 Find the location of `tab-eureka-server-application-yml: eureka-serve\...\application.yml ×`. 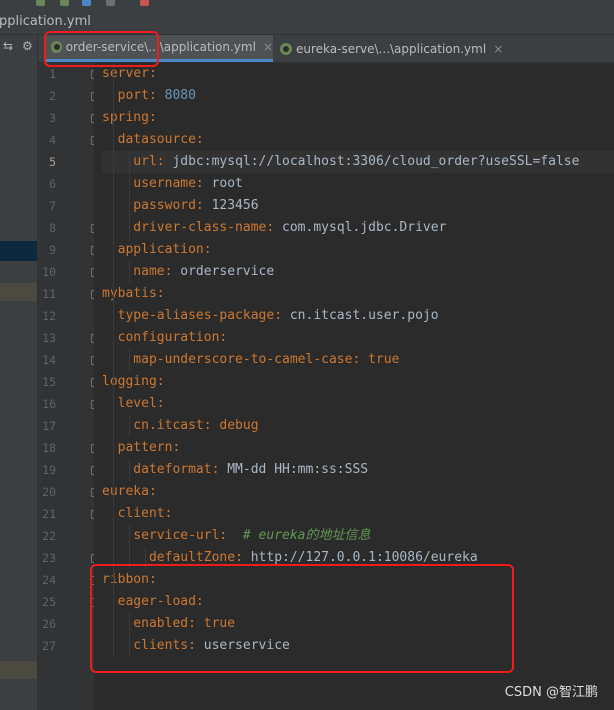

tab-eureka-server-application-yml: eureka-serve\...\application.yml × is located at coordinates (389, 48).